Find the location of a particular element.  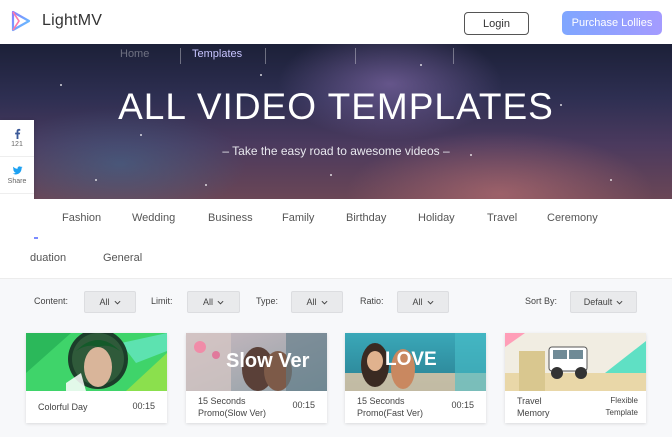

sort-by-select: Default is located at coordinates (603, 302).